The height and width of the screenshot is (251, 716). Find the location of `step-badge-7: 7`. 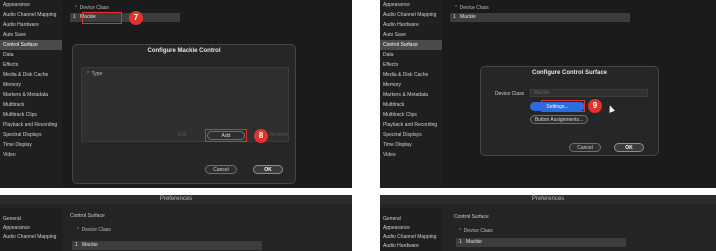

step-badge-7: 7 is located at coordinates (136, 18).